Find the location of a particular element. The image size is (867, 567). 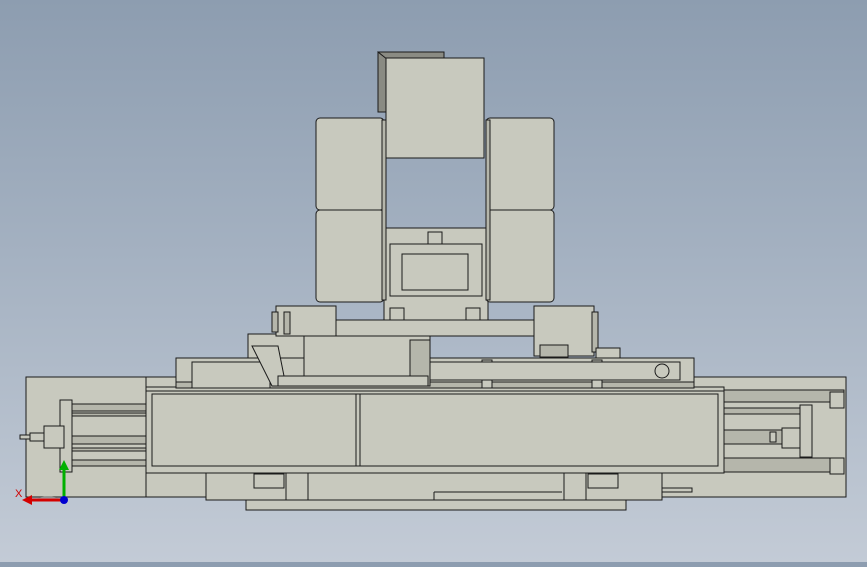

rail-deck is located at coordinates (435, 373).